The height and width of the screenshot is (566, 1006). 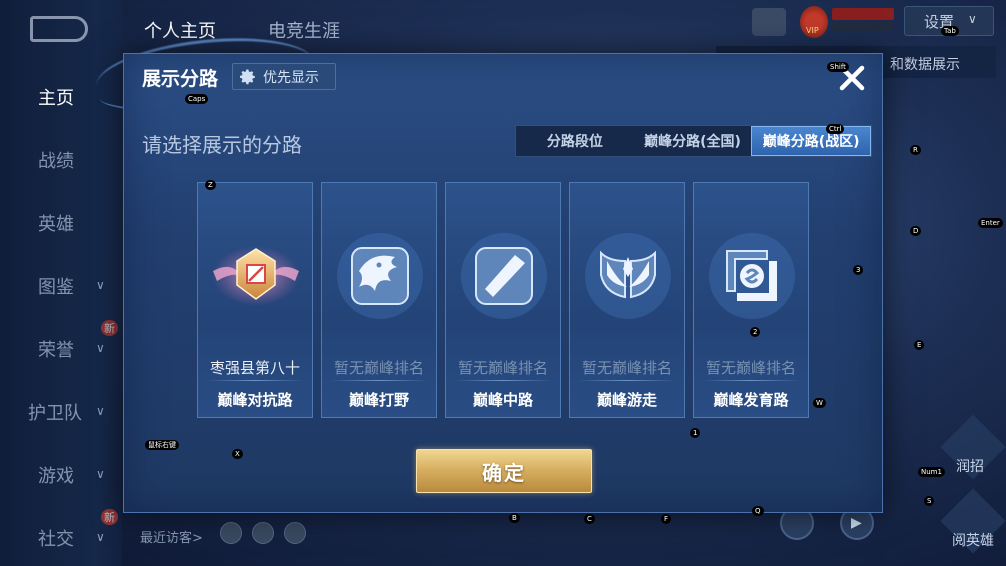 What do you see at coordinates (180, 79) in the screenshot?
I see `dialog-title: 展示分路` at bounding box center [180, 79].